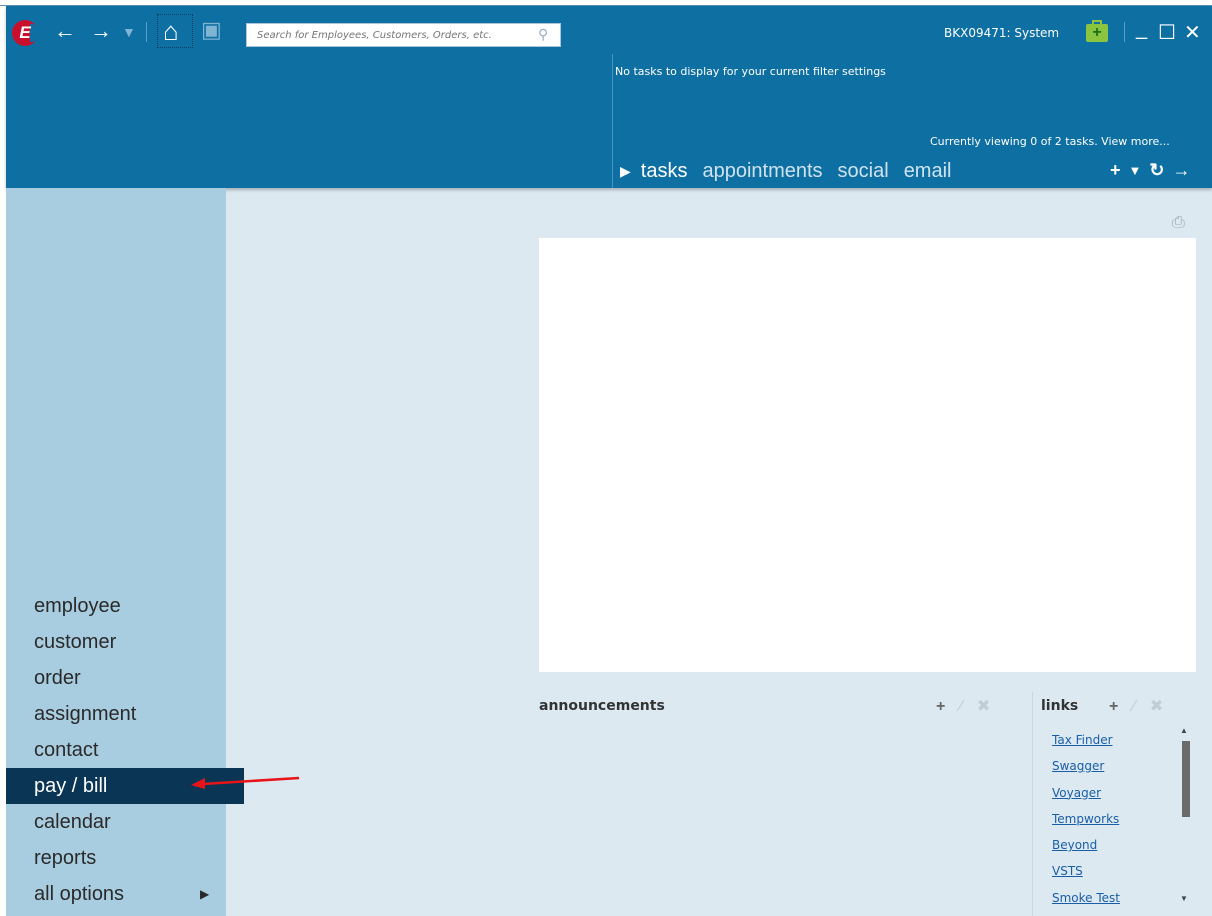  Describe the element at coordinates (65, 858) in the screenshot. I see `nav-label: reports` at that location.